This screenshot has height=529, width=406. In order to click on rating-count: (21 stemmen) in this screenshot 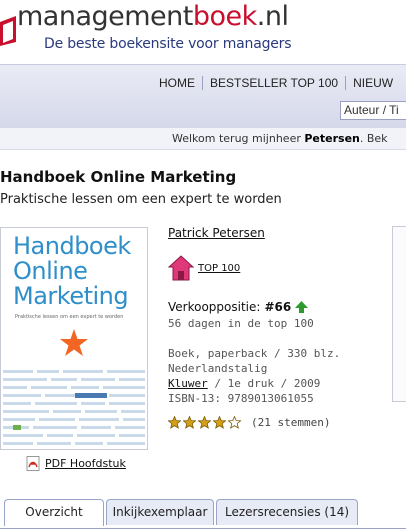, I will do `click(291, 422)`.